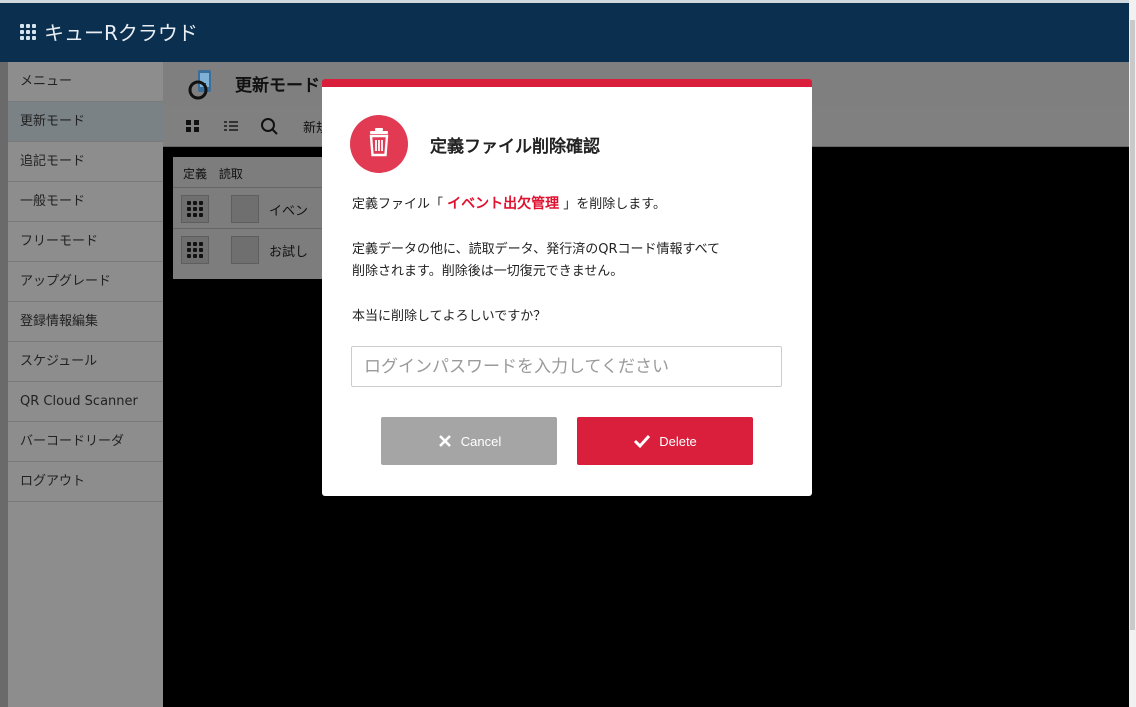 This screenshot has height=707, width=1136. What do you see at coordinates (678, 441) in the screenshot?
I see `delete-label: Delete` at bounding box center [678, 441].